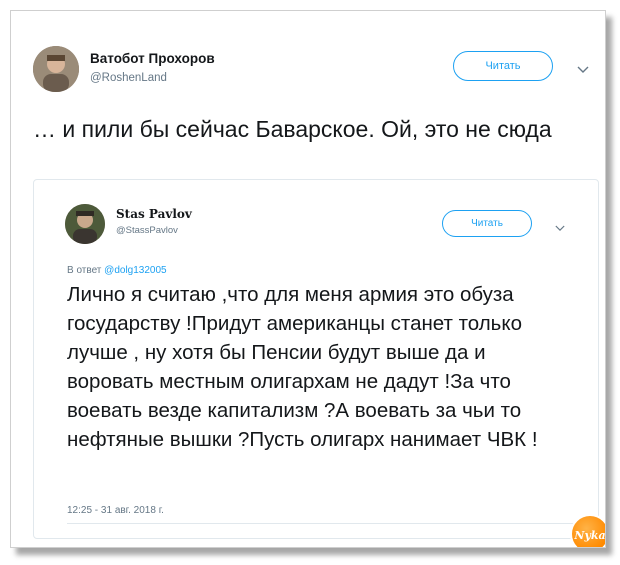 The width and height of the screenshot is (620, 565). What do you see at coordinates (503, 66) in the screenshot?
I see `follow-button: Читать` at bounding box center [503, 66].